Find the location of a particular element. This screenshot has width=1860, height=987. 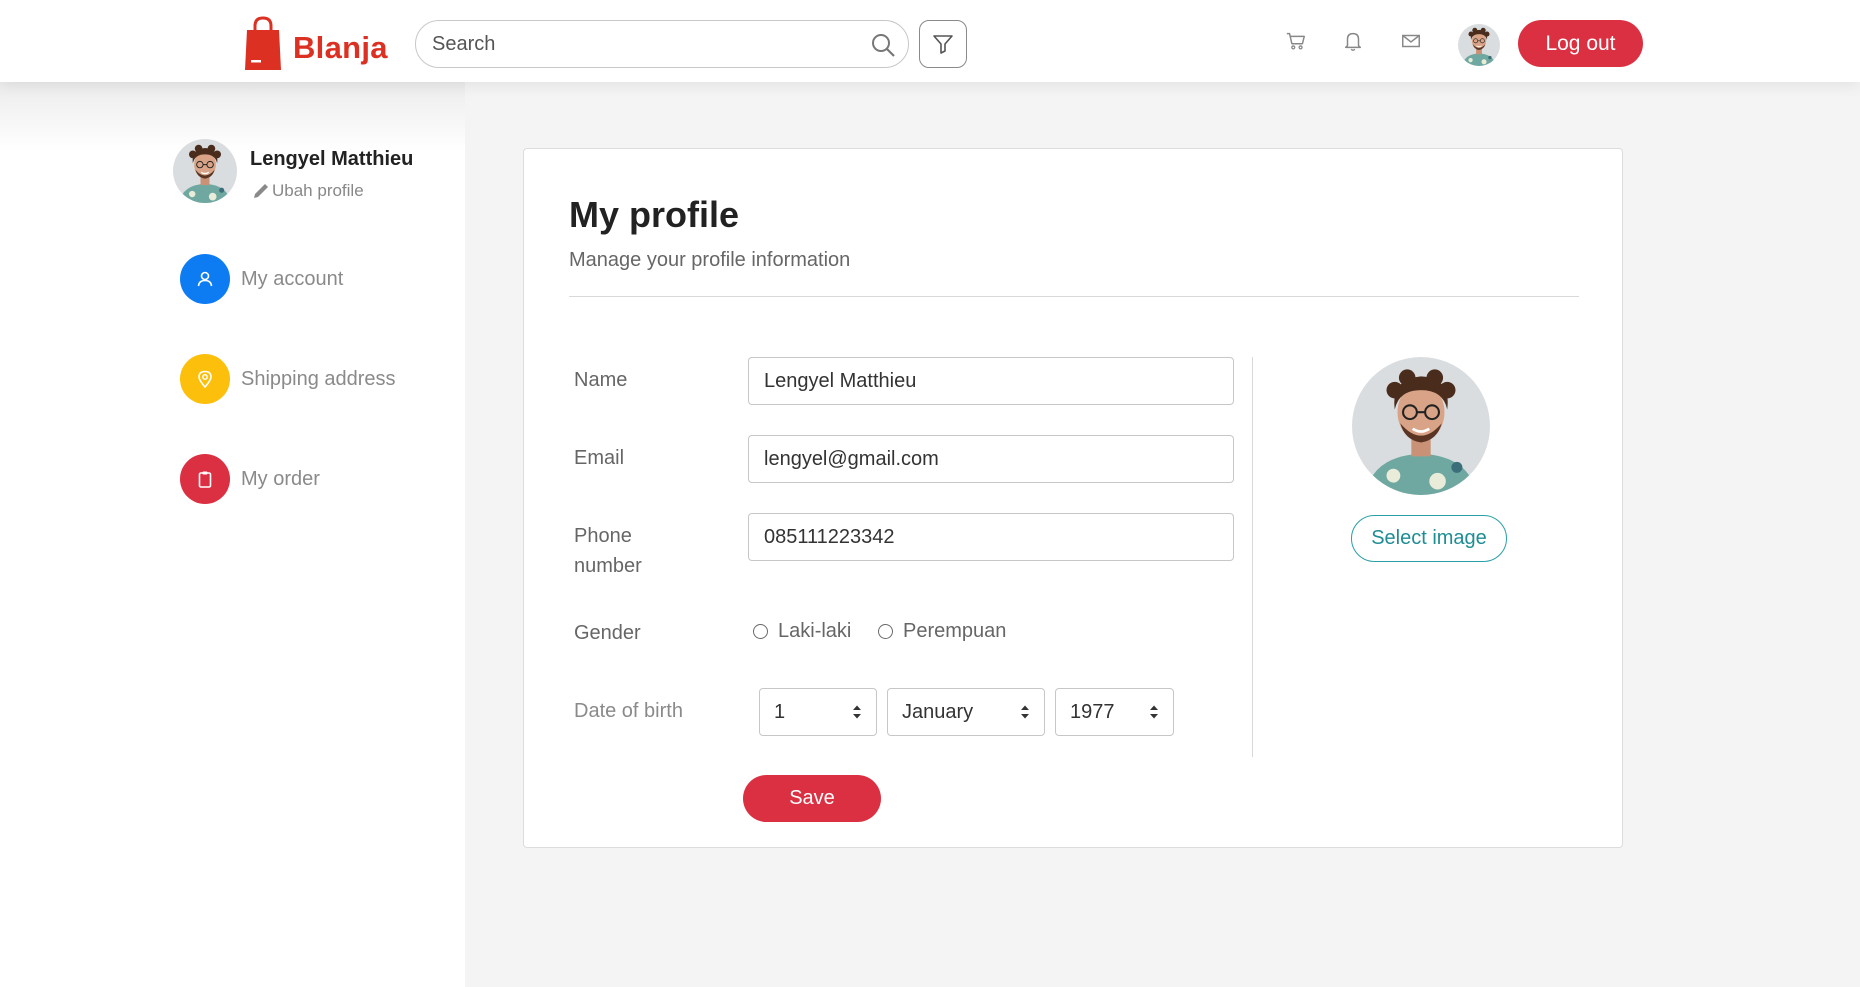

bell-icon is located at coordinates (1353, 41).